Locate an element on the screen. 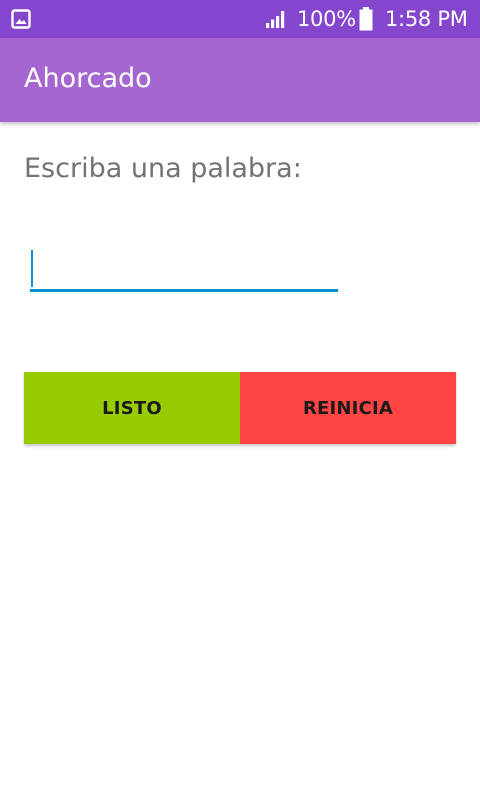 This screenshot has width=480, height=800. signal-icon is located at coordinates (275, 19).